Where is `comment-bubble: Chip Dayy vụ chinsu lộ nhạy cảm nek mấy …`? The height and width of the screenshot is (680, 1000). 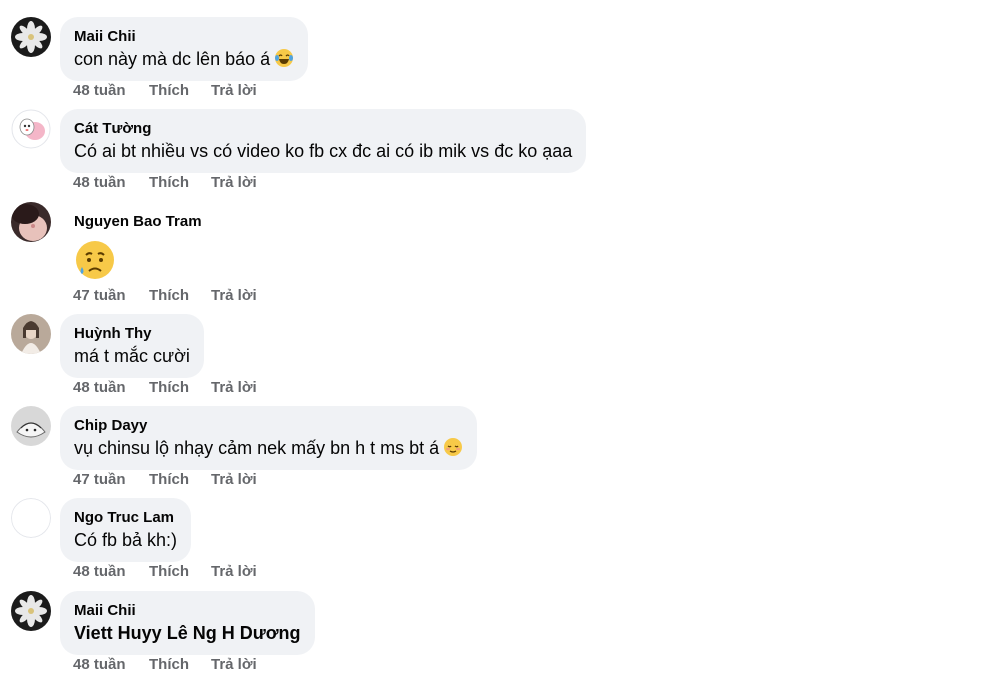
comment-bubble: Chip Dayy vụ chinsu lộ nhạy cảm nek mấy … is located at coordinates (269, 438).